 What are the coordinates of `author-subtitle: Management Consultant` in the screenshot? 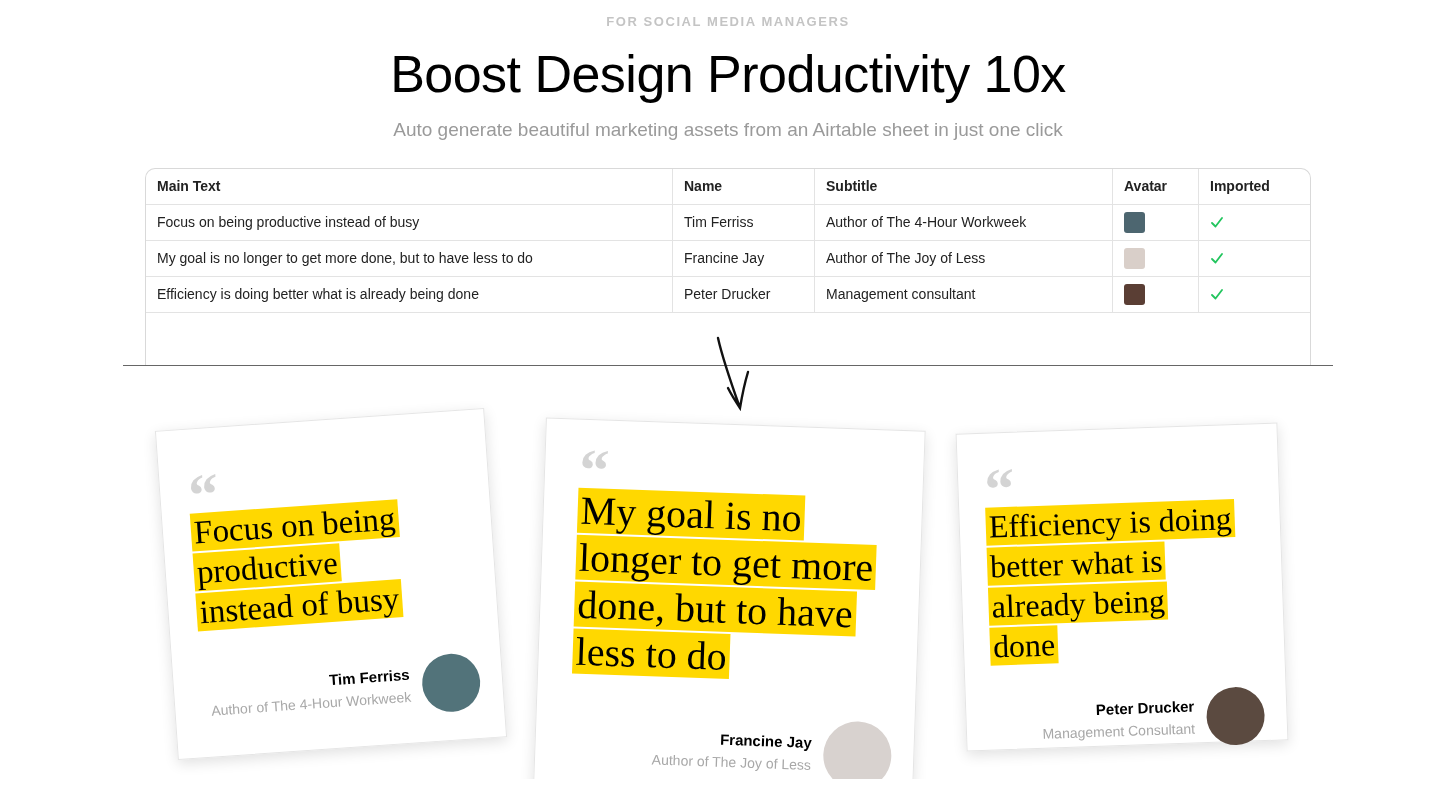 It's located at (1119, 731).